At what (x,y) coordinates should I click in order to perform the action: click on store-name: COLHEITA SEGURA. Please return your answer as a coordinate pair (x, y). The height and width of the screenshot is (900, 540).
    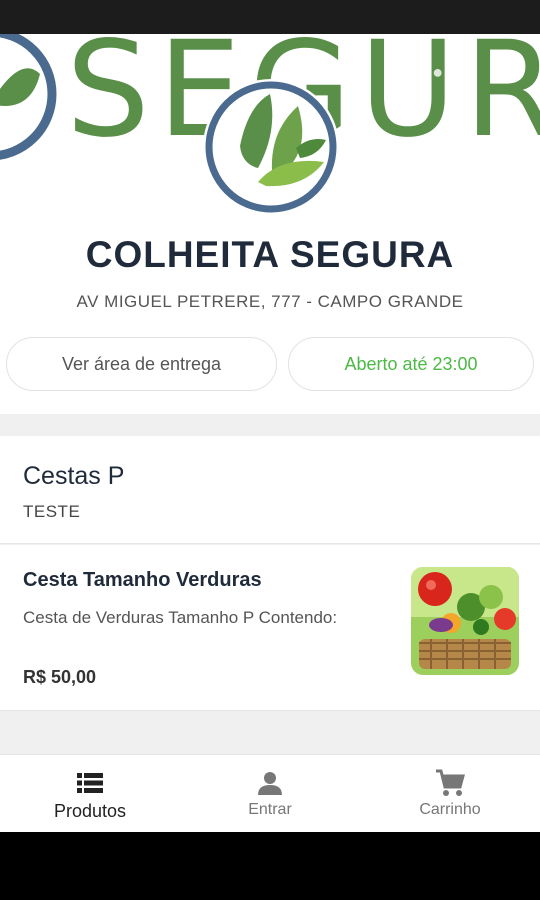
    Looking at the image, I should click on (270, 254).